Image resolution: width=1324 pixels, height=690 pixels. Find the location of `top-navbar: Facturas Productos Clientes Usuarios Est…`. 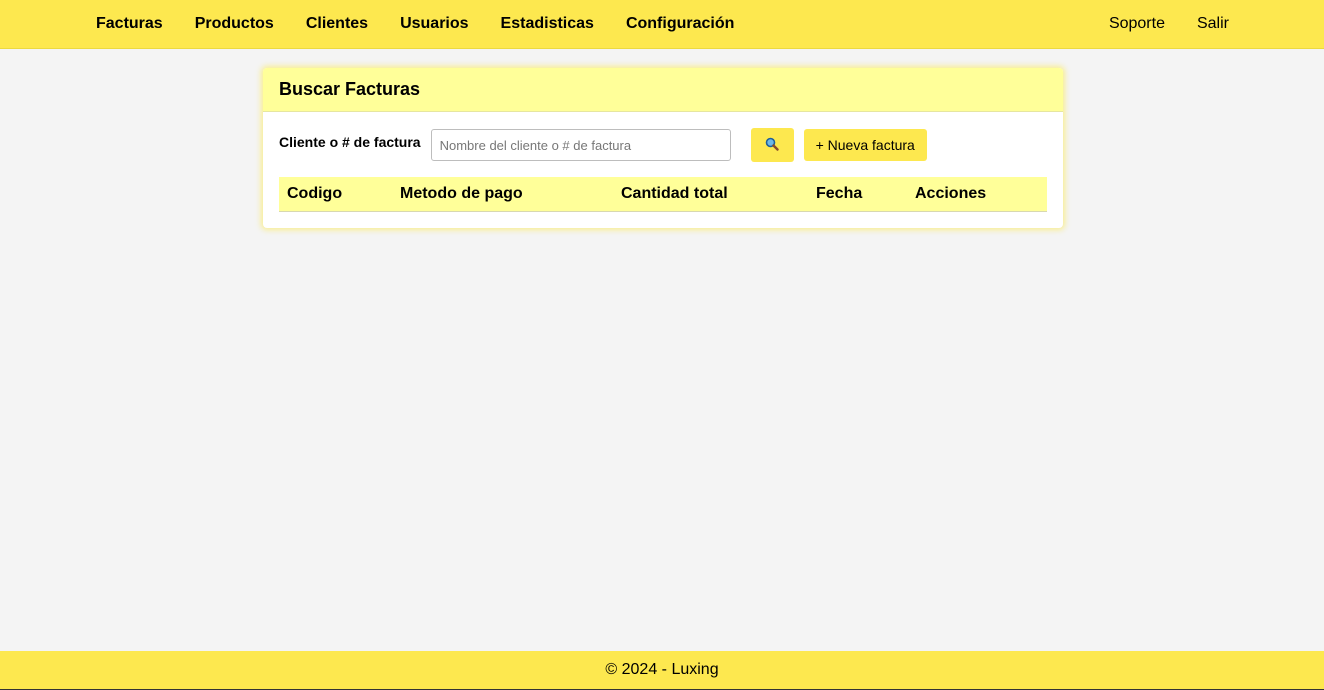

top-navbar: Facturas Productos Clientes Usuarios Est… is located at coordinates (662, 24).